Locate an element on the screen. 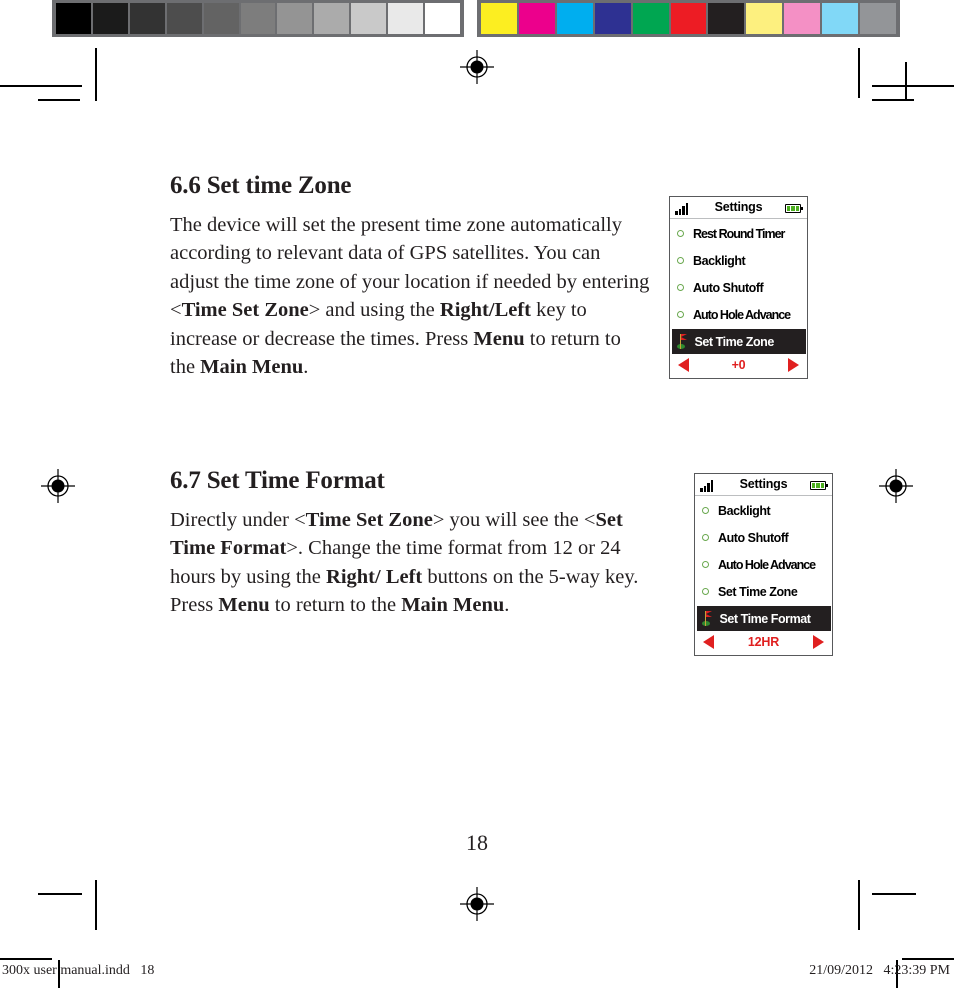  device-current-value: +0 is located at coordinates (738, 365).